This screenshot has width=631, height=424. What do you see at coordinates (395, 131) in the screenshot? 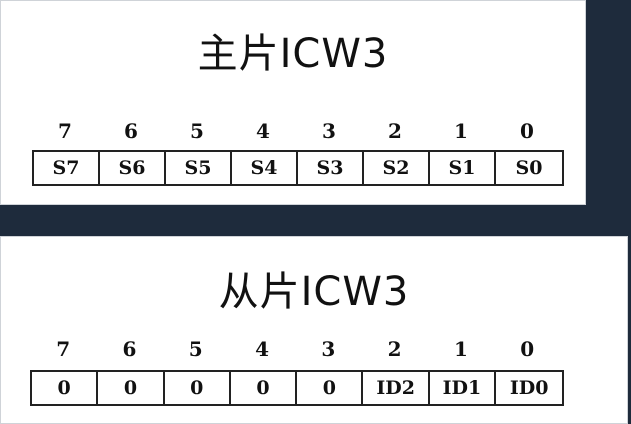
I see `master-bit-2: 2` at bounding box center [395, 131].